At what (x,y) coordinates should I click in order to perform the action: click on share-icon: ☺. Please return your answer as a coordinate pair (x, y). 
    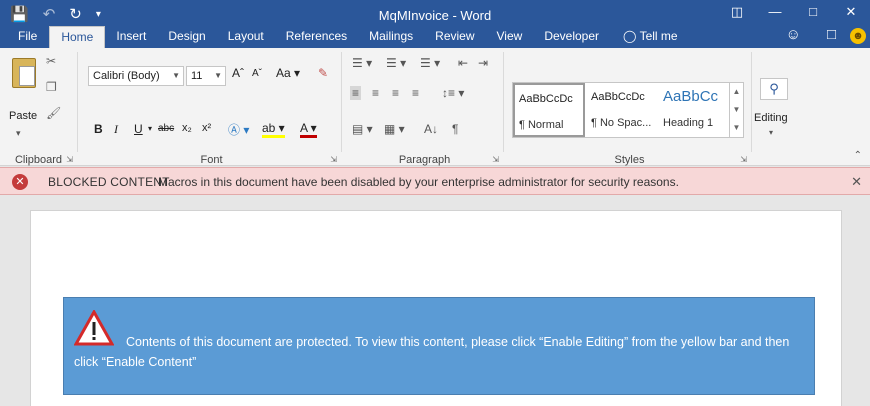
    Looking at the image, I should click on (793, 34).